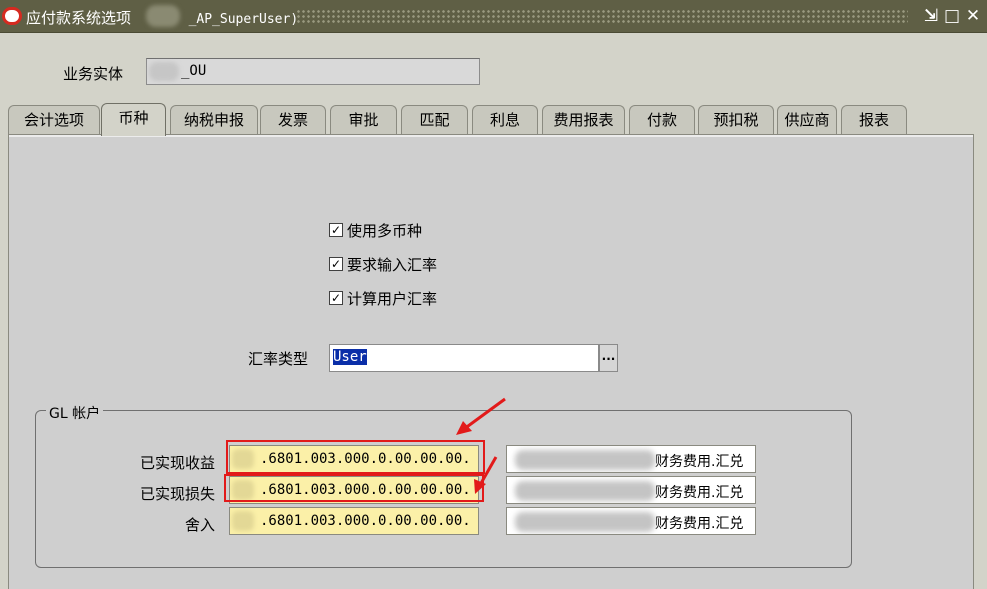 This screenshot has width=987, height=589. I want to click on checkbox-row-use-multiple-currencies: ✓ 使用多币种, so click(375, 230).